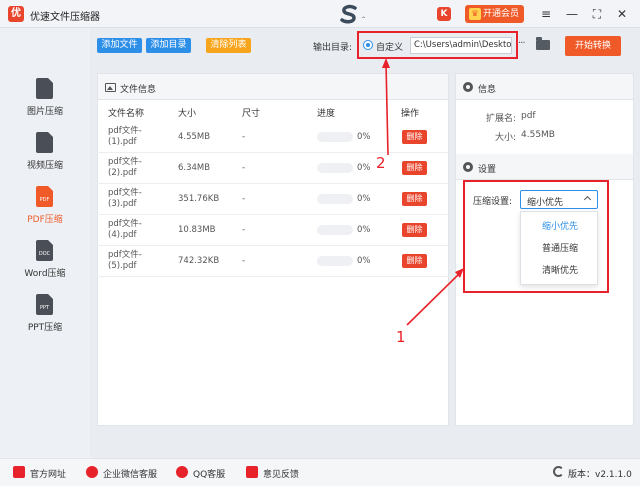 The height and width of the screenshot is (486, 640). Describe the element at coordinates (487, 90) in the screenshot. I see `info-title: 信息` at that location.